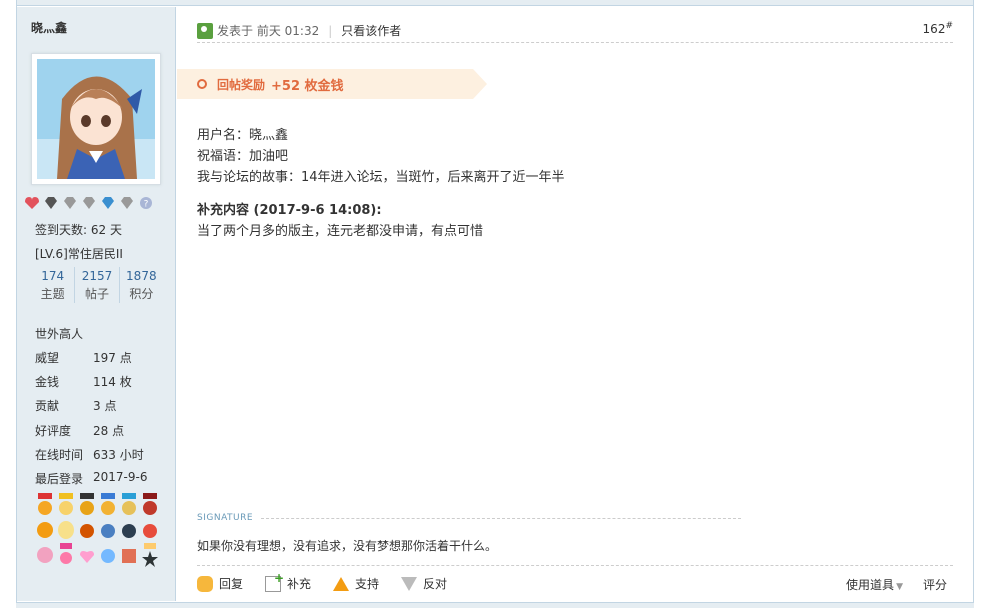 The image size is (982, 608). I want to click on content-line: 祝福语：加油吧, so click(243, 156).